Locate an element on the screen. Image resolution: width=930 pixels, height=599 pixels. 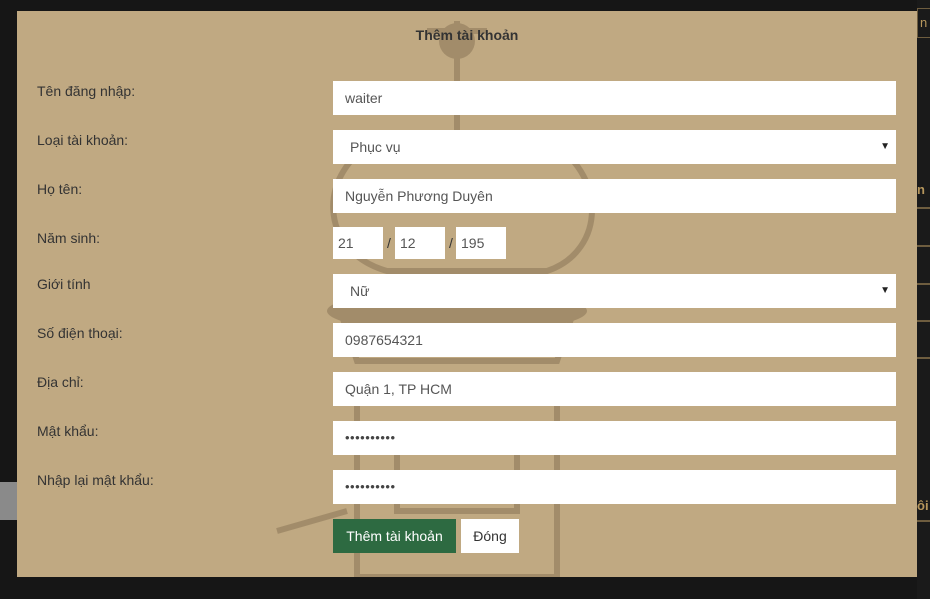
phone-label: Số điện thoại: is located at coordinates (80, 333).